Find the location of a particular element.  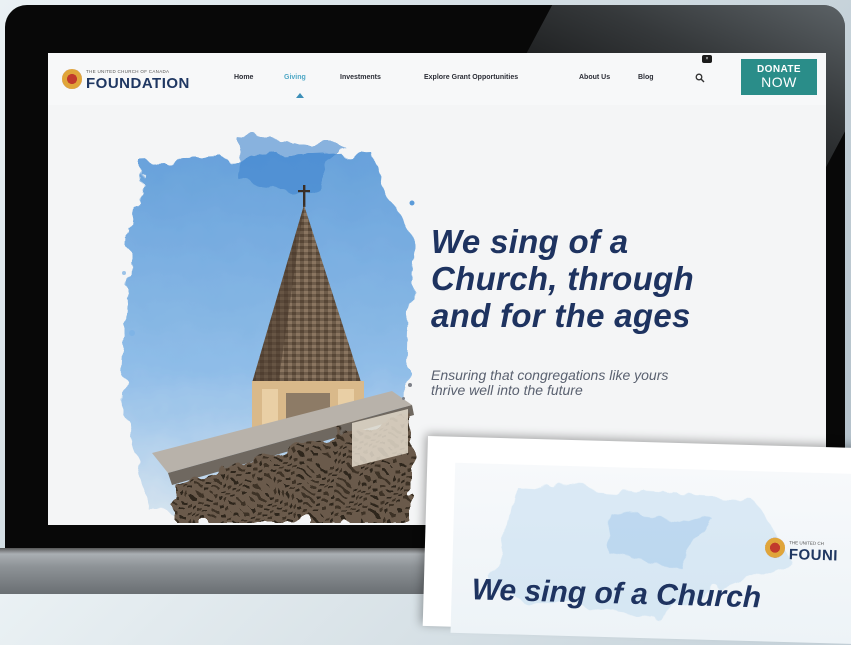

tablet-logo-title: FOUNI is located at coordinates (813, 555).